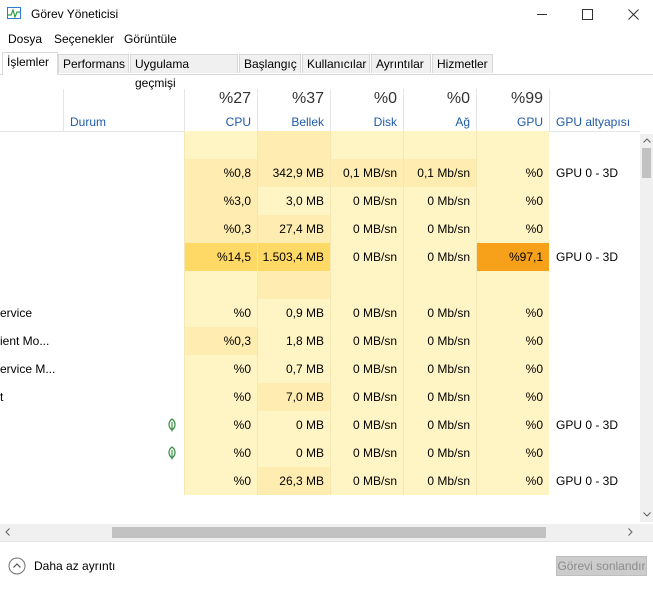 The height and width of the screenshot is (594, 653). Describe the element at coordinates (184, 72) in the screenshot. I see `tab-uygulama-gecmisi: Uygulama geçmişi` at that location.